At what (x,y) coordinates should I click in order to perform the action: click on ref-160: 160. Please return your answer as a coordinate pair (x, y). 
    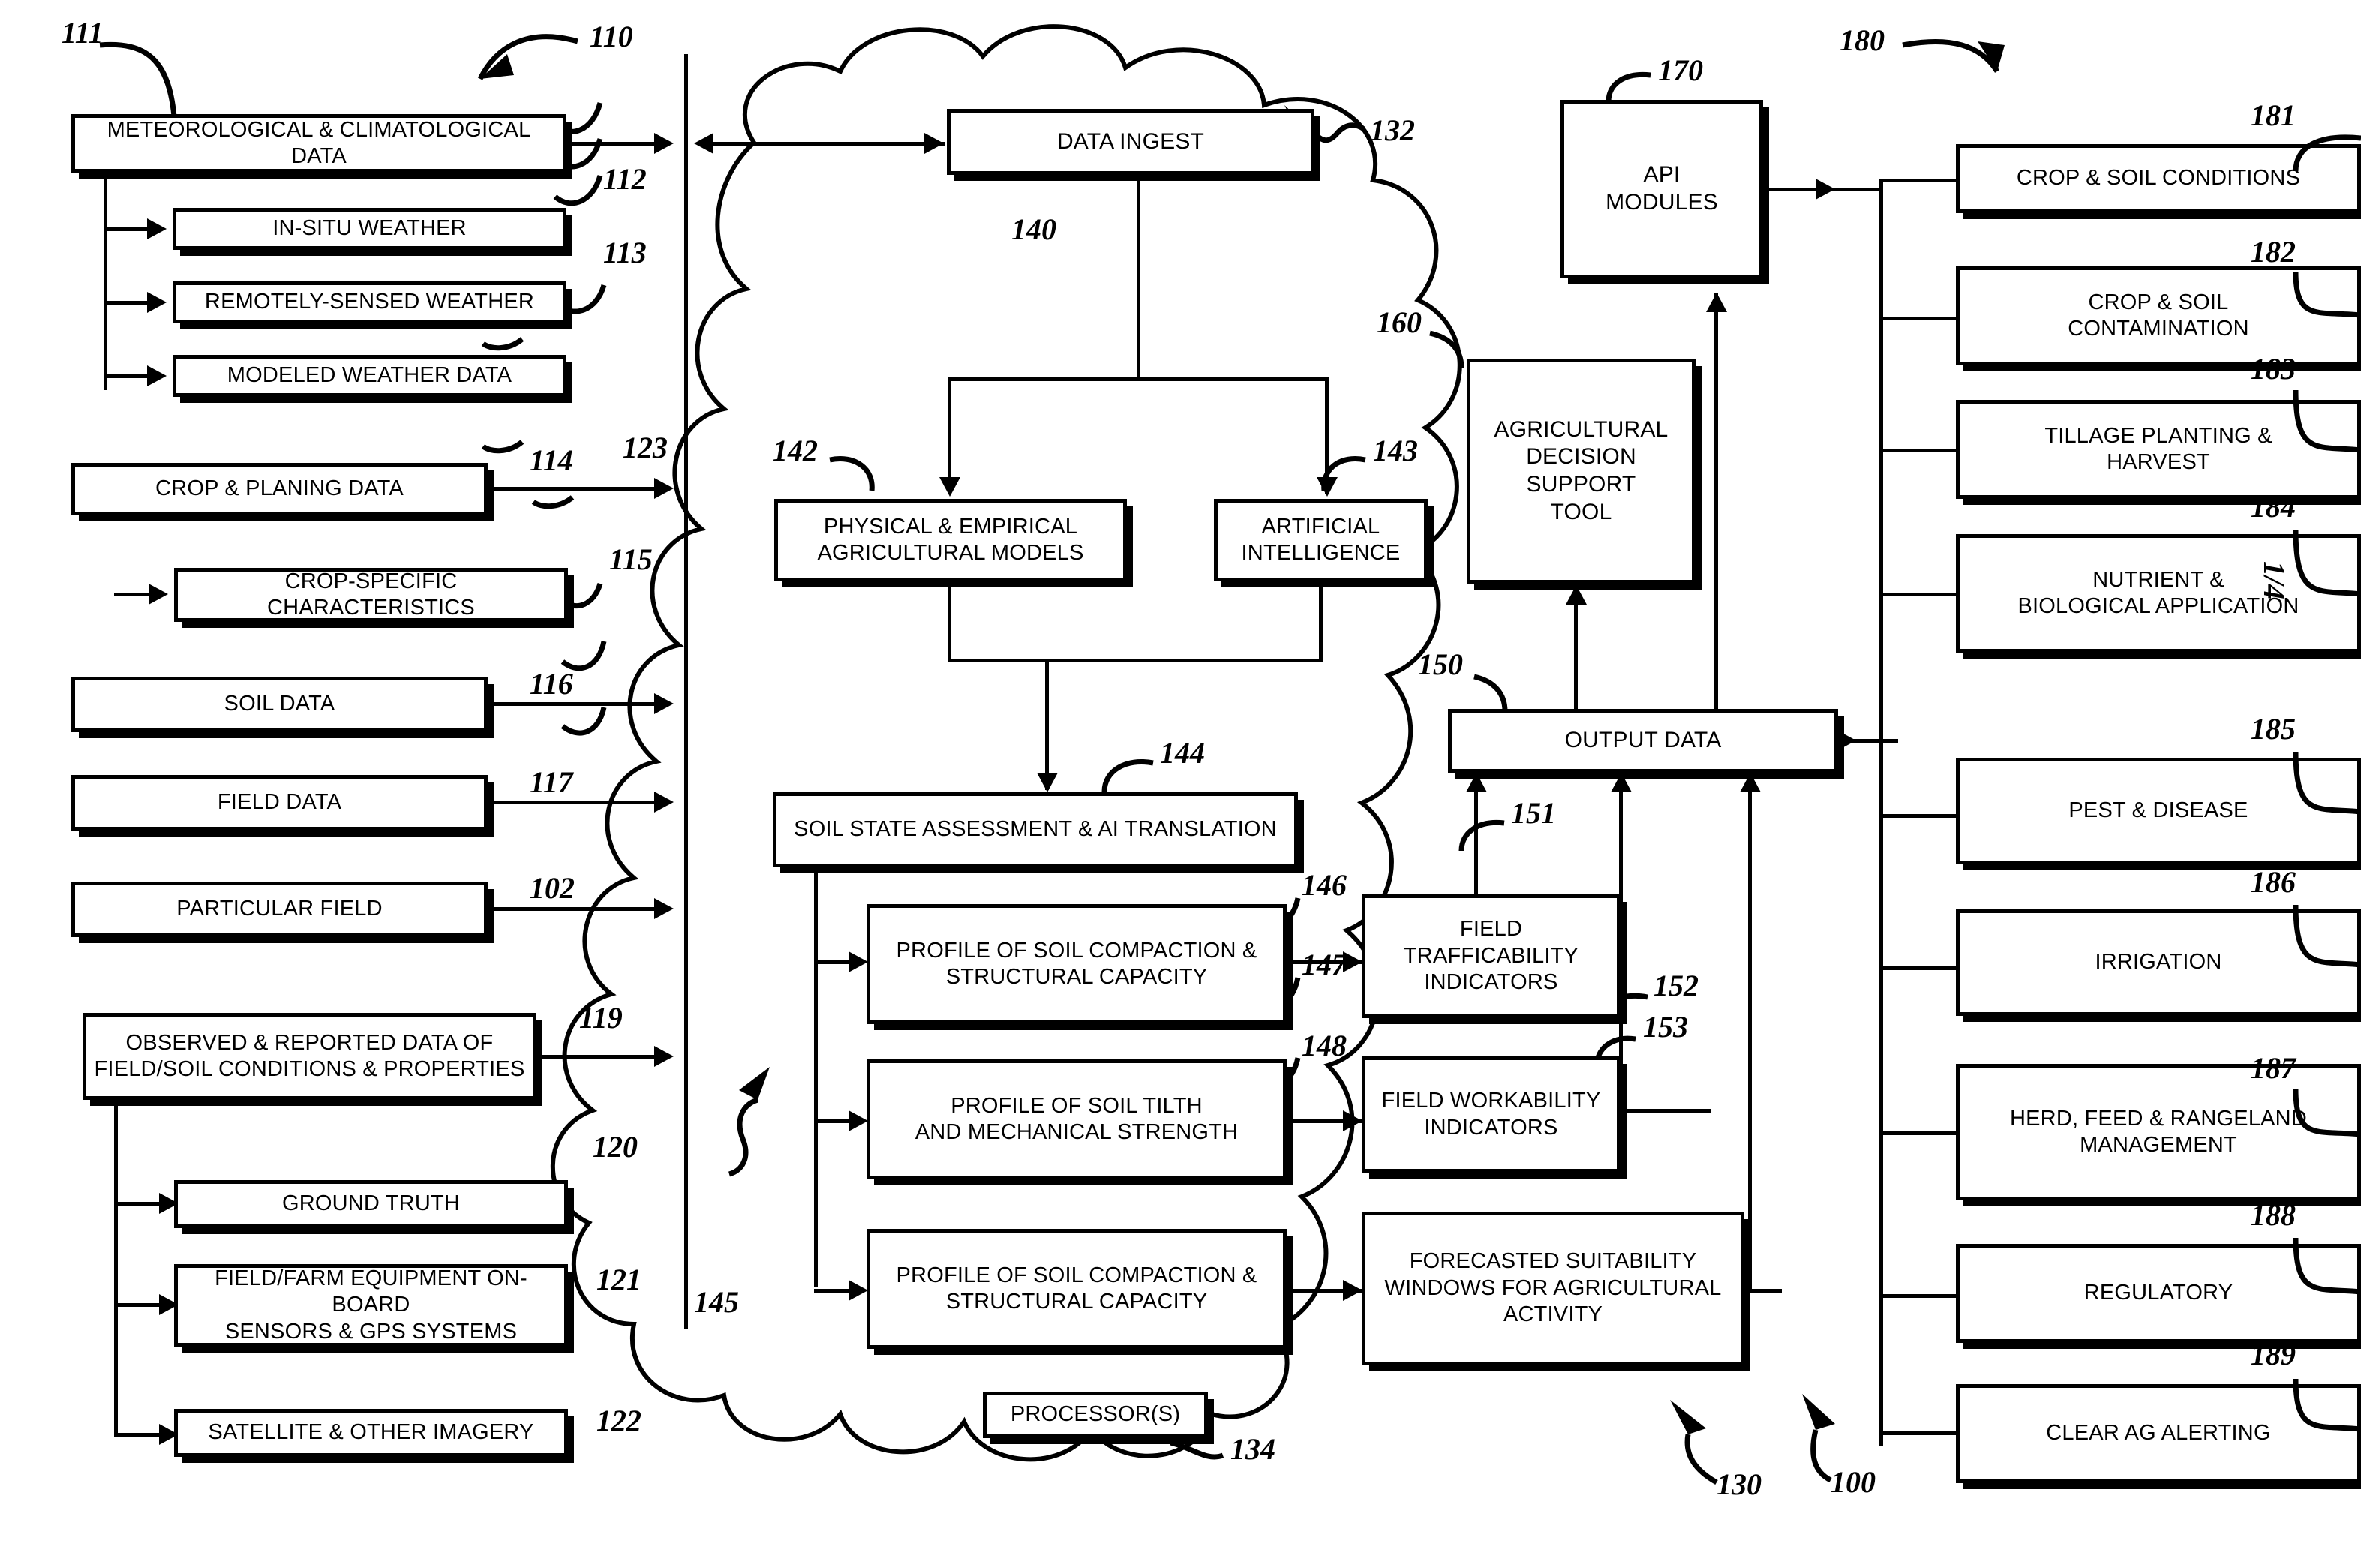
    Looking at the image, I should click on (1399, 322).